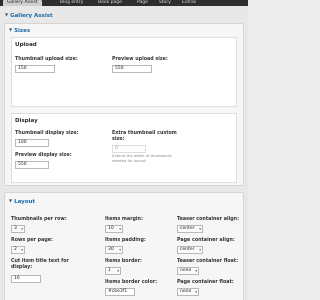 This screenshot has width=320, height=300. What do you see at coordinates (120, 292) in the screenshot?
I see `items-border-color-input: #cbe3f1` at bounding box center [120, 292].